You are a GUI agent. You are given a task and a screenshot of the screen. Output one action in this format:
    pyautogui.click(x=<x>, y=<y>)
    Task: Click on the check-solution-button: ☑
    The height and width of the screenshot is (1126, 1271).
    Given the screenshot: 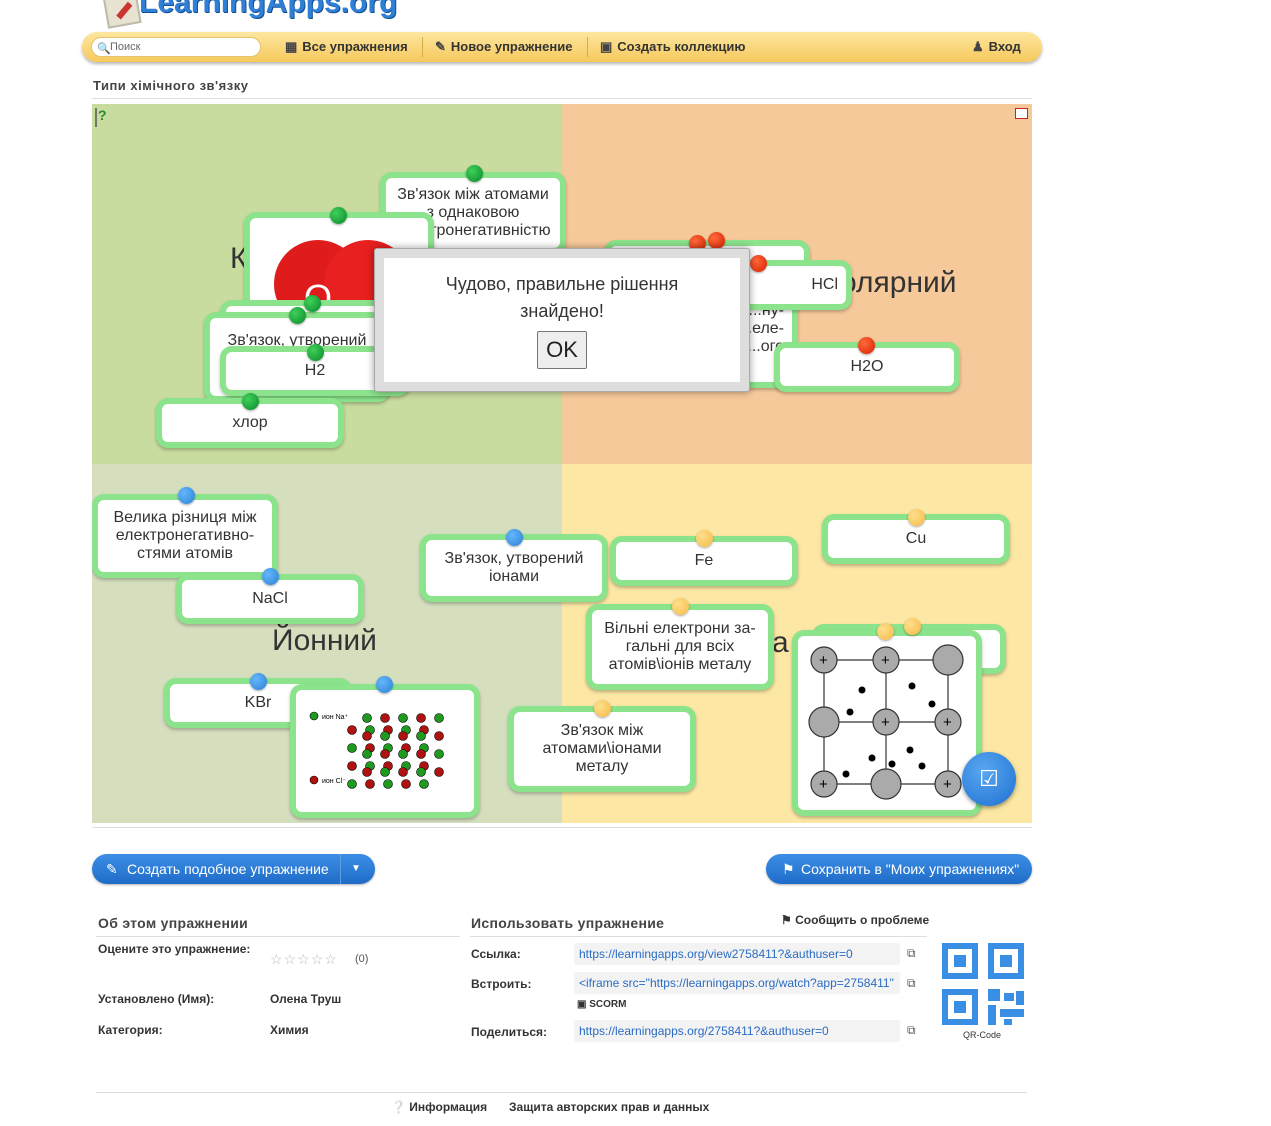 What is the action you would take?
    pyautogui.click(x=989, y=779)
    